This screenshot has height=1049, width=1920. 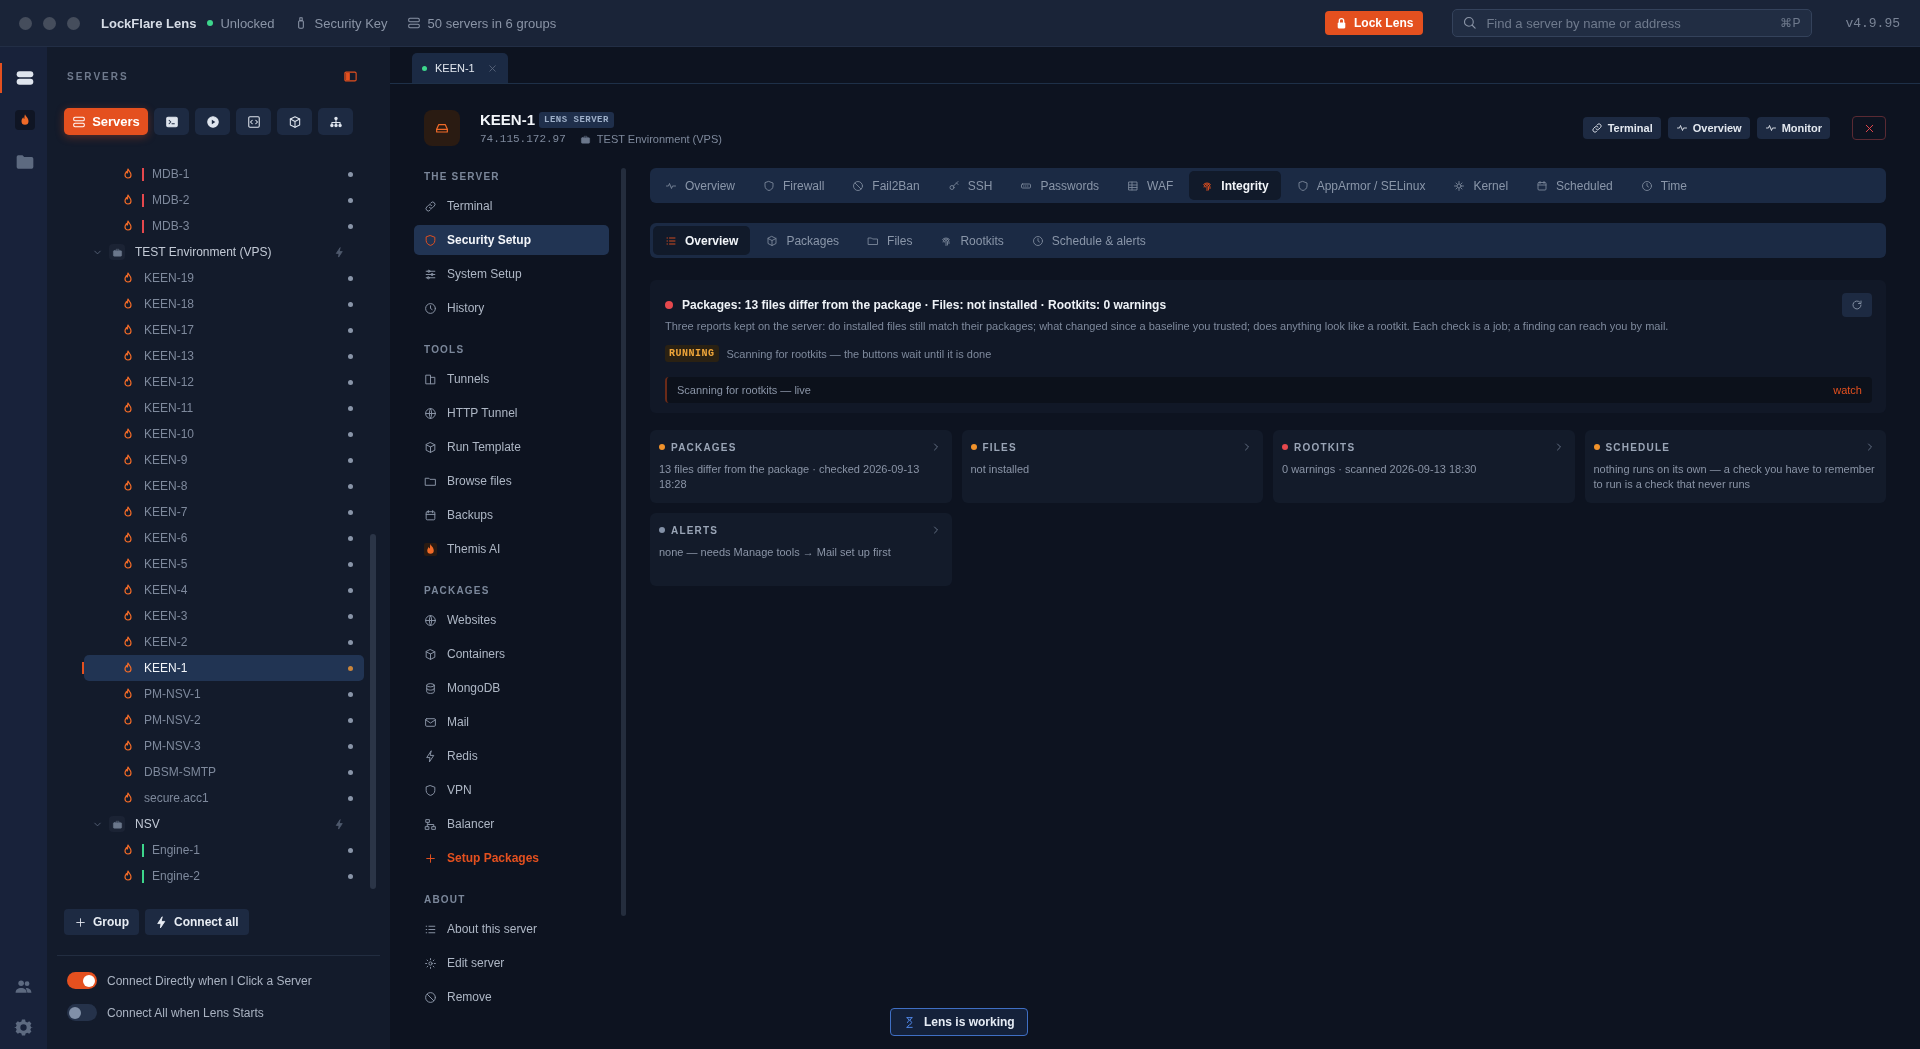 I want to click on nav-item: Edit server, so click(x=511, y=963).